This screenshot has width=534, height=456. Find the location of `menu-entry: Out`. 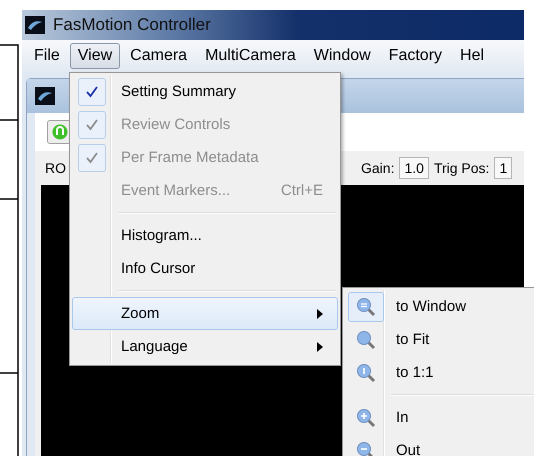

menu-entry: Out is located at coordinates (439, 445).